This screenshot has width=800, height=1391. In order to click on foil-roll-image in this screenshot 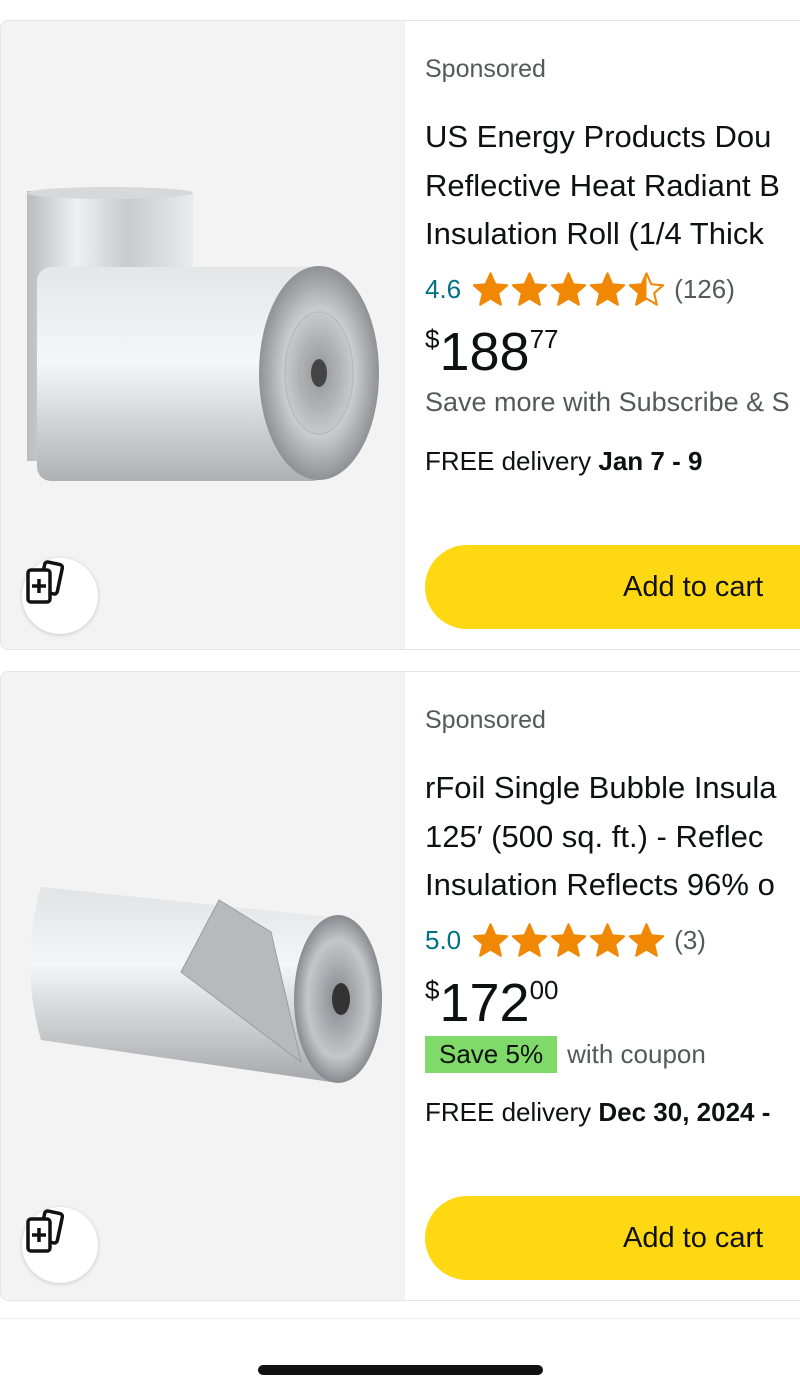, I will do `click(203, 334)`.